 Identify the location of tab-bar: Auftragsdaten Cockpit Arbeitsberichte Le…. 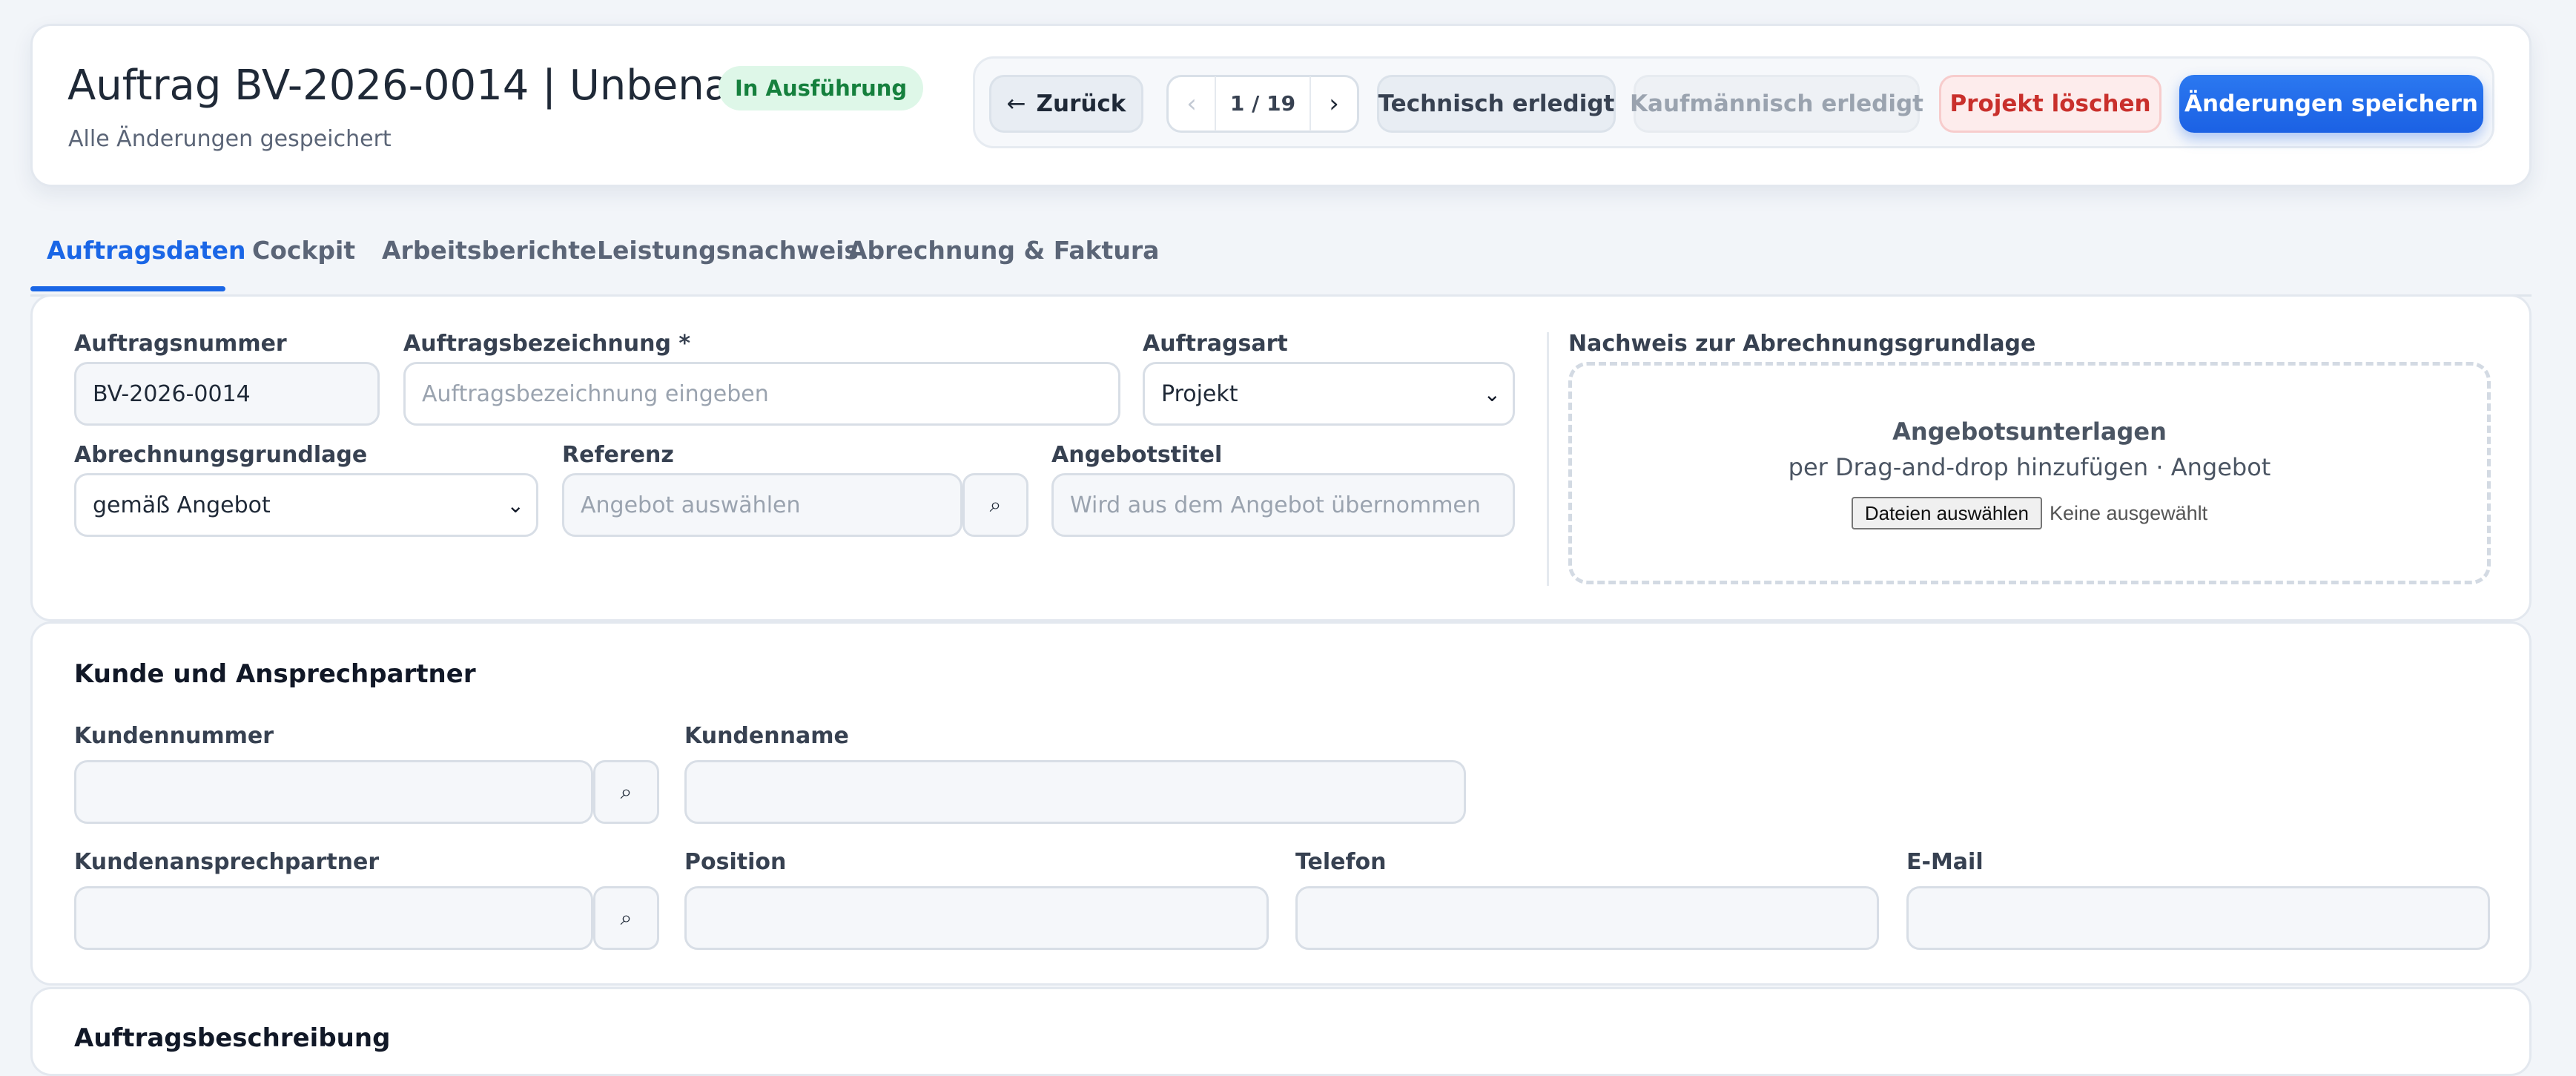
(1281, 259).